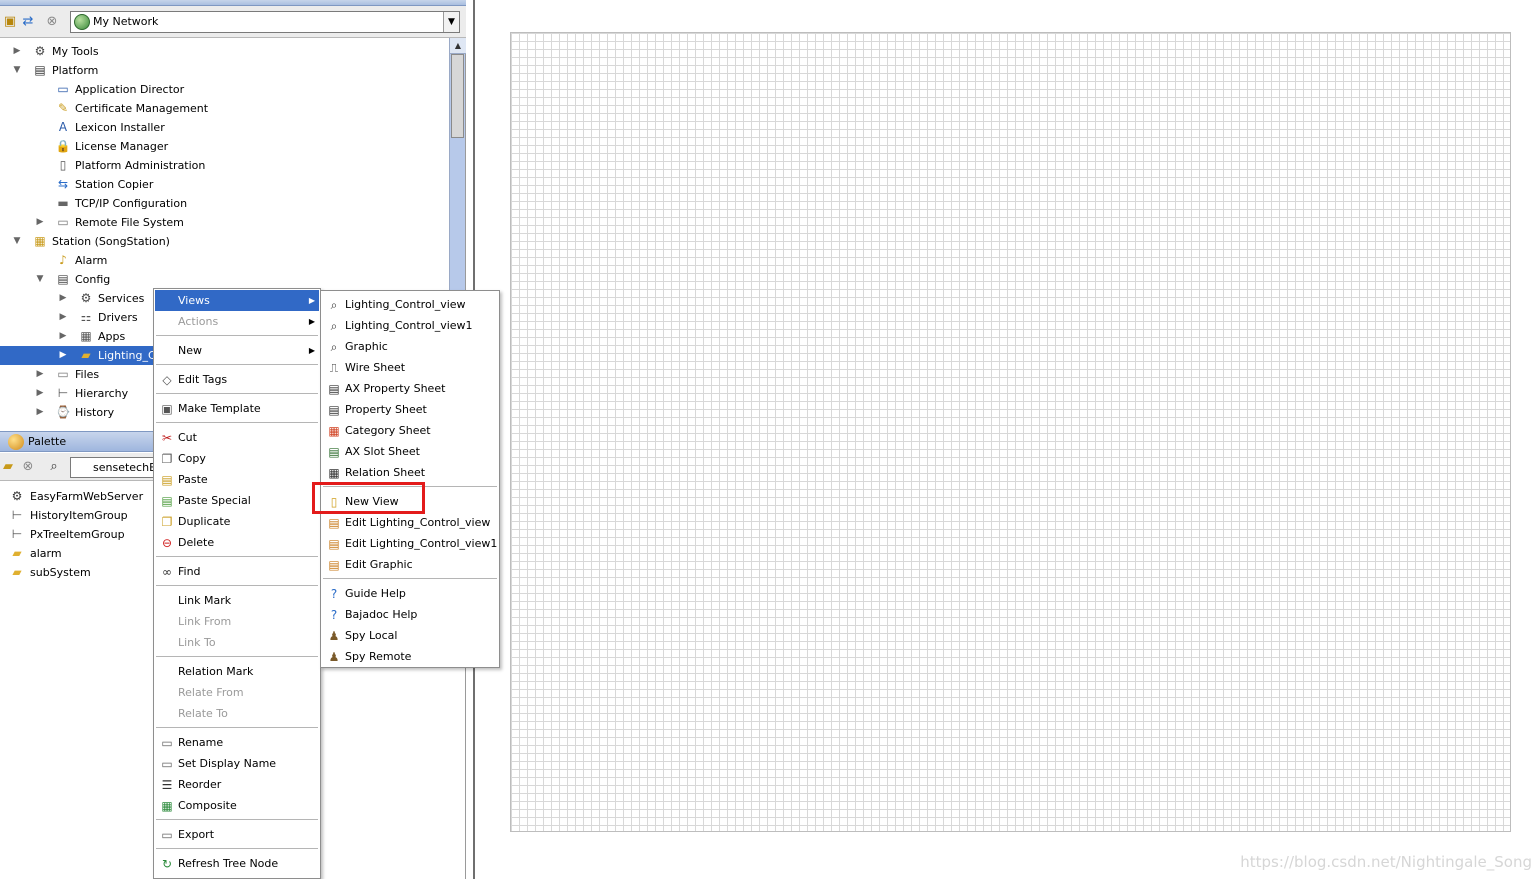 The image size is (1540, 879). I want to click on open-folder-icon: ▰, so click(8, 467).